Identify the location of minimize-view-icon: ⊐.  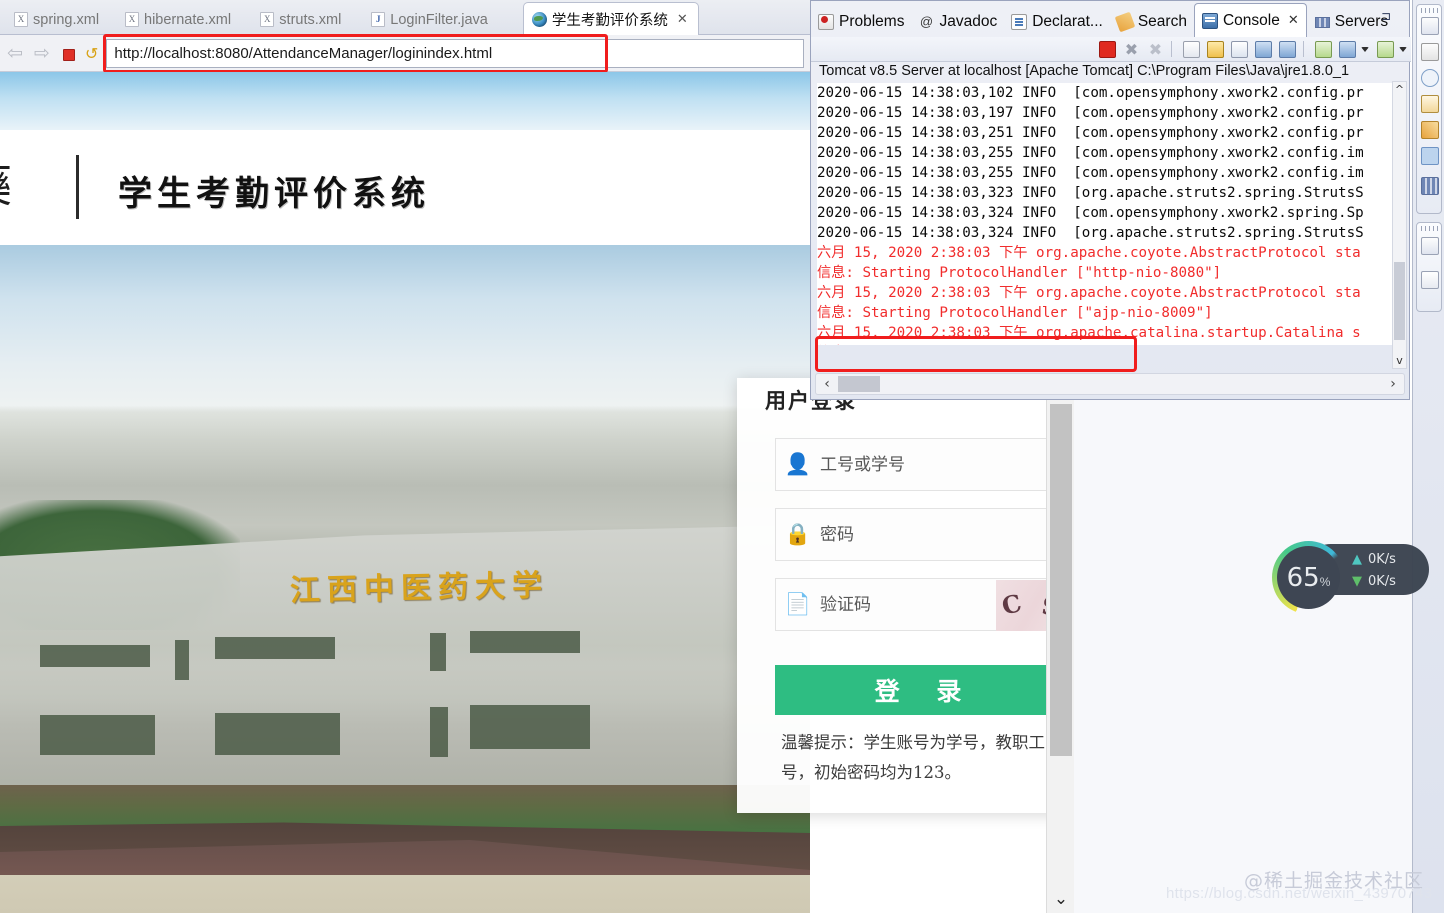
(1386, 16).